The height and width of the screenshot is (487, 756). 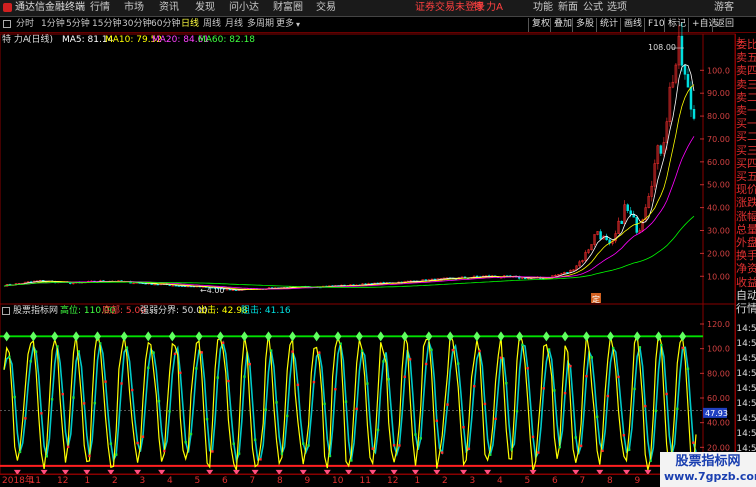 I want to click on side-item-20: 行情, so click(x=746, y=308).